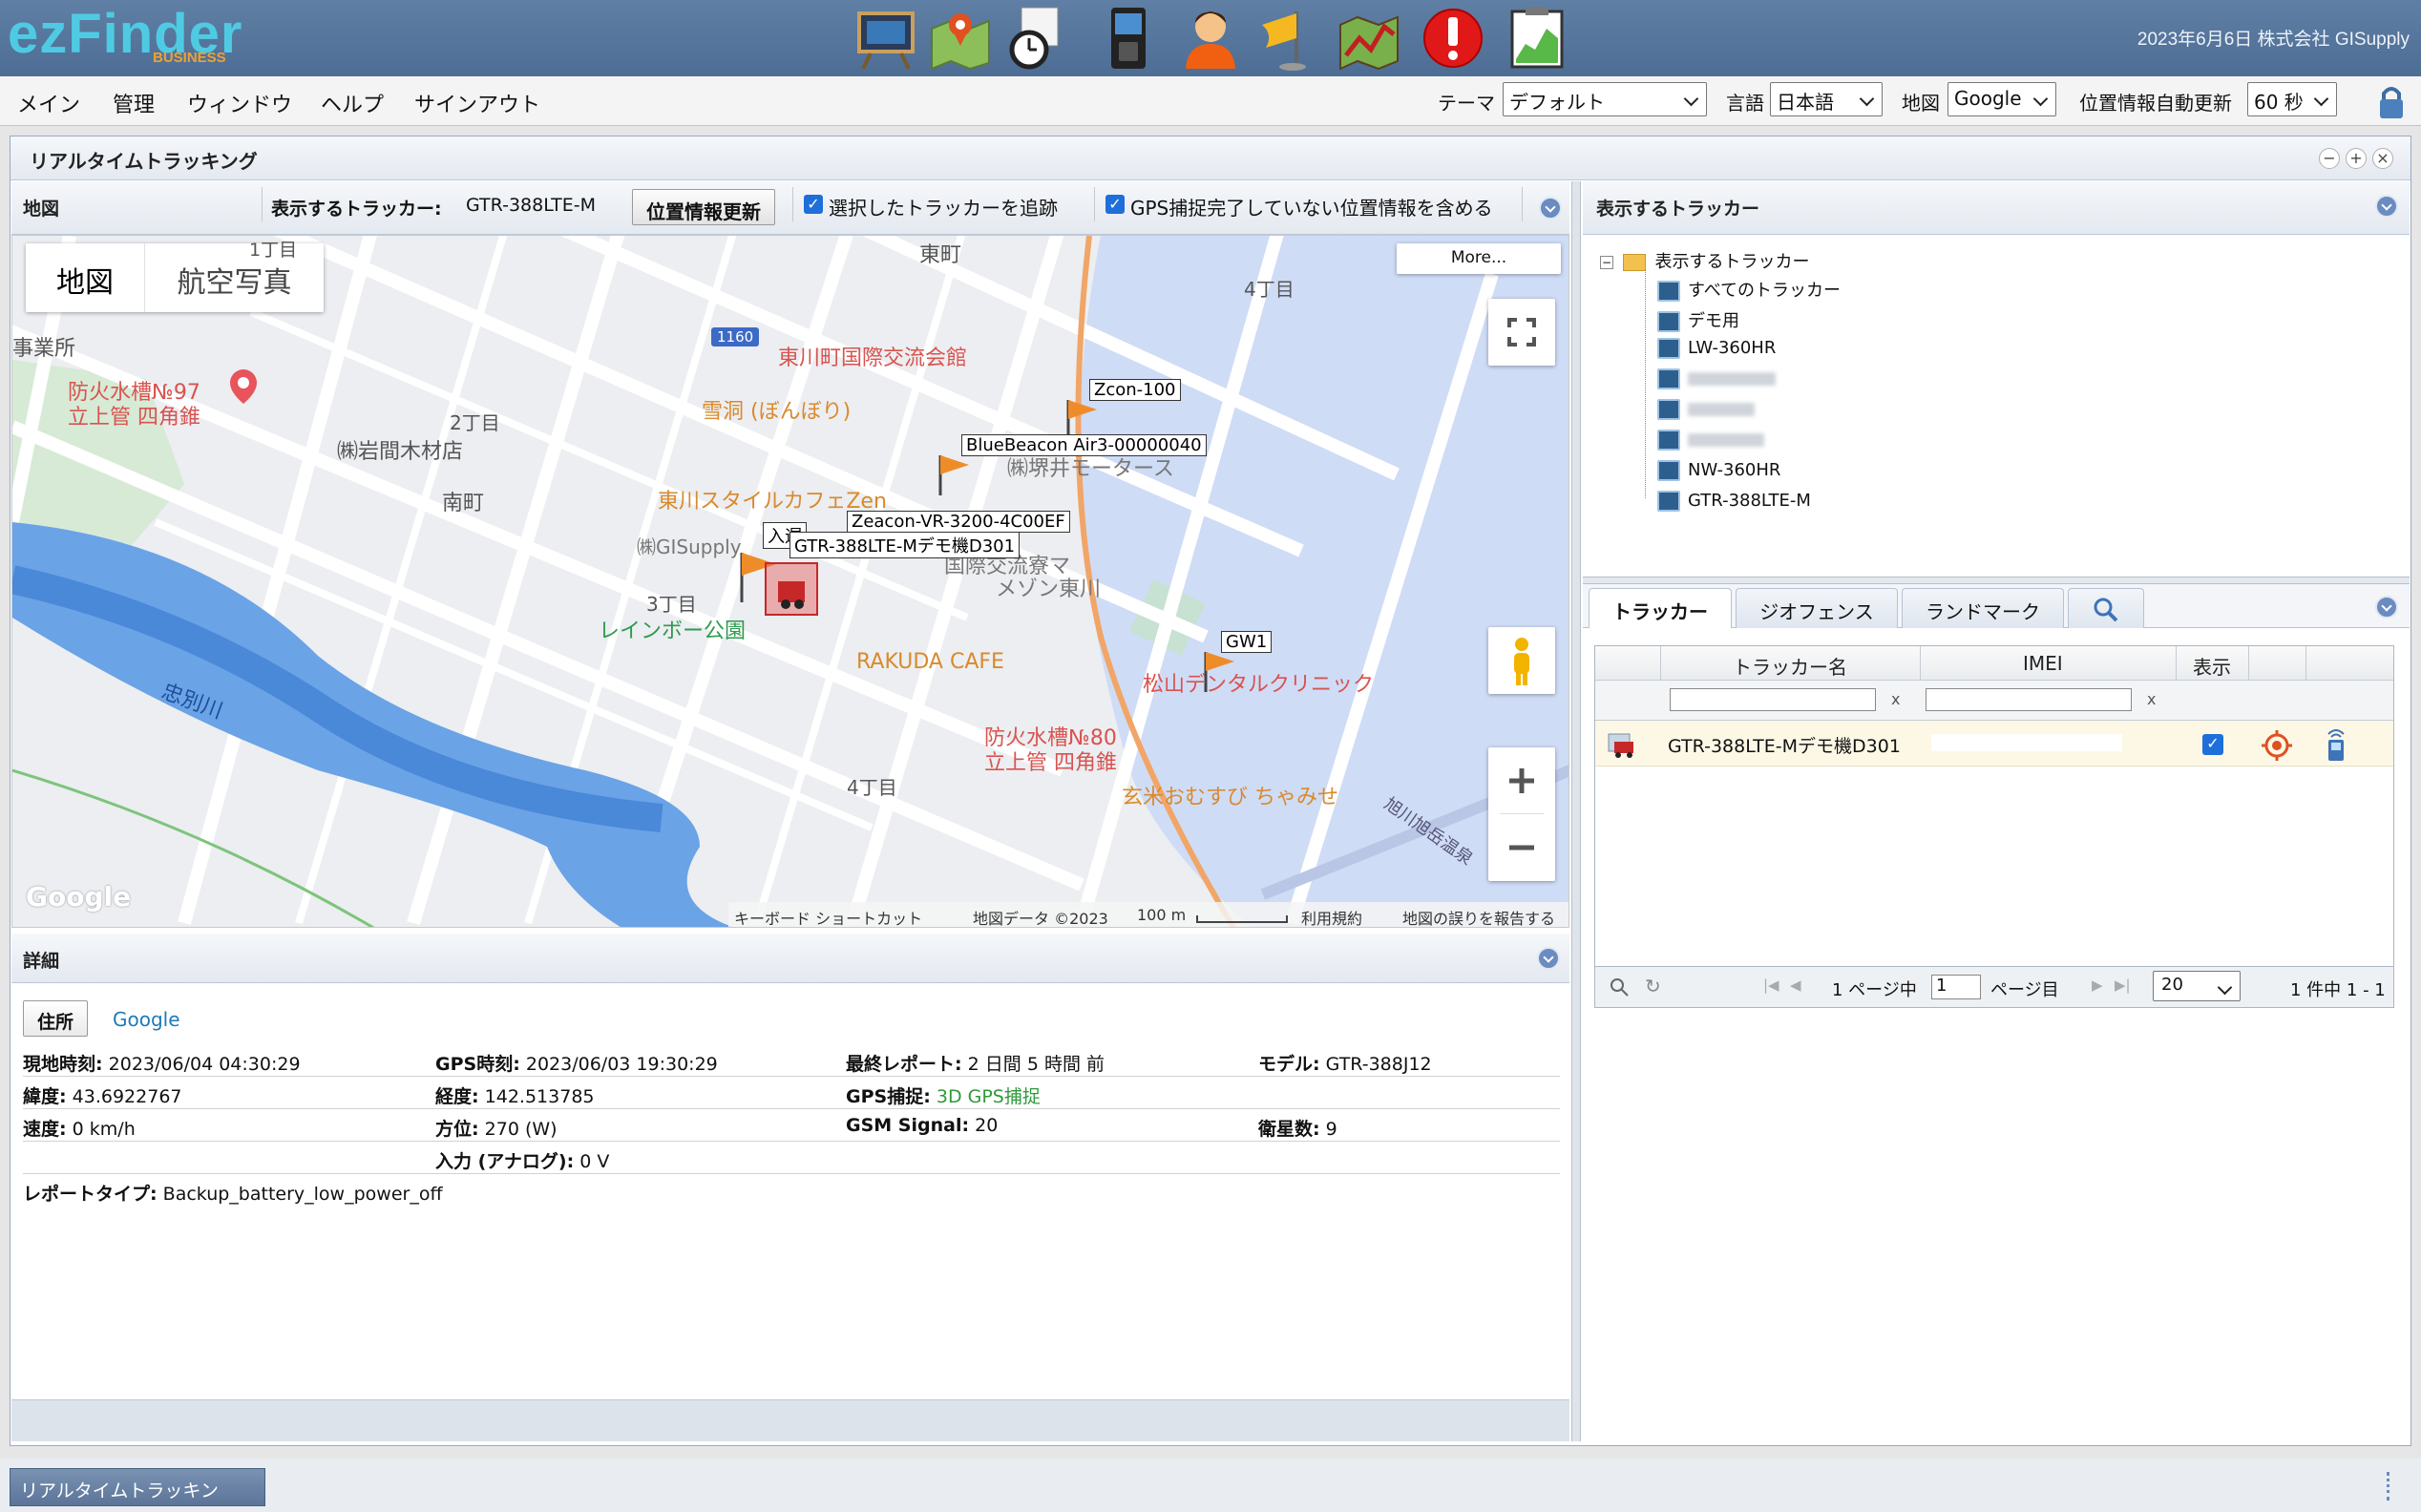 The width and height of the screenshot is (2421, 1512). What do you see at coordinates (2277, 748) in the screenshot?
I see `locate-target-icon` at bounding box center [2277, 748].